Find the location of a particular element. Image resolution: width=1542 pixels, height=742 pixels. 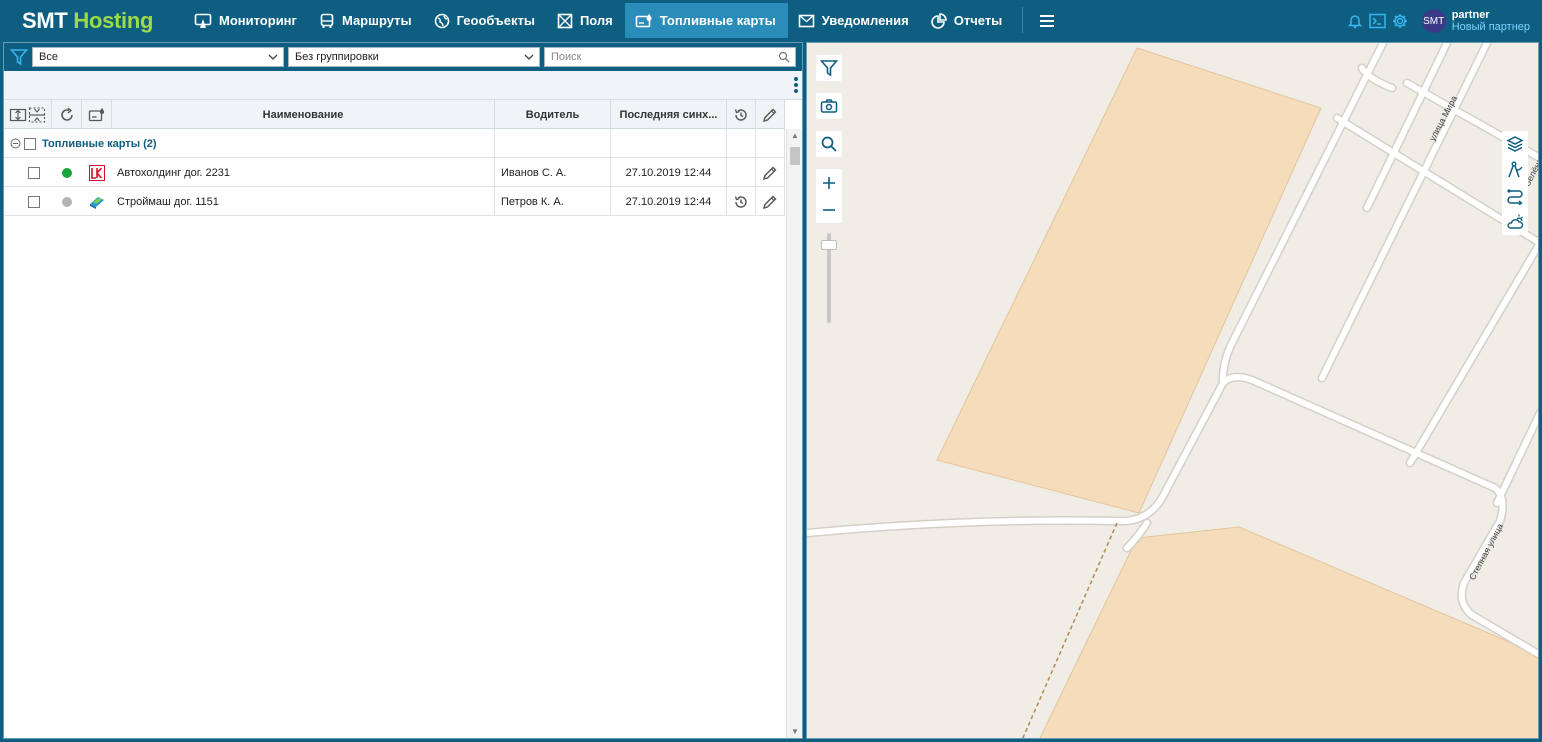

layers-button is located at coordinates (1515, 144).